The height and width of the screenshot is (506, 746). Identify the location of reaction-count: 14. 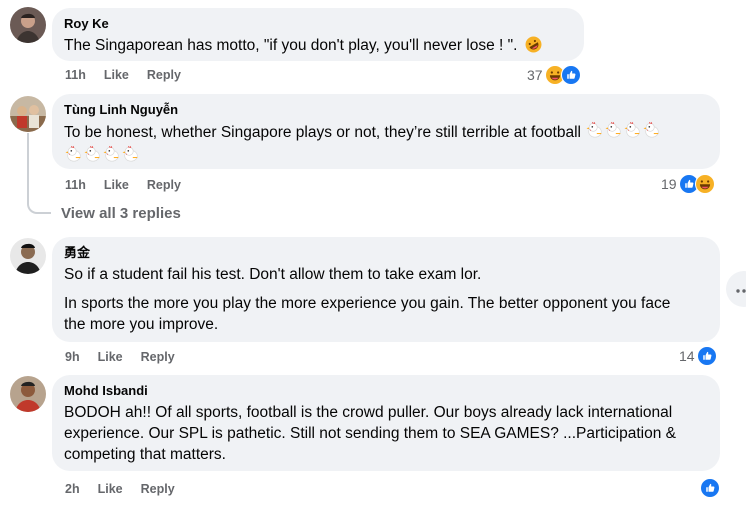
(687, 356).